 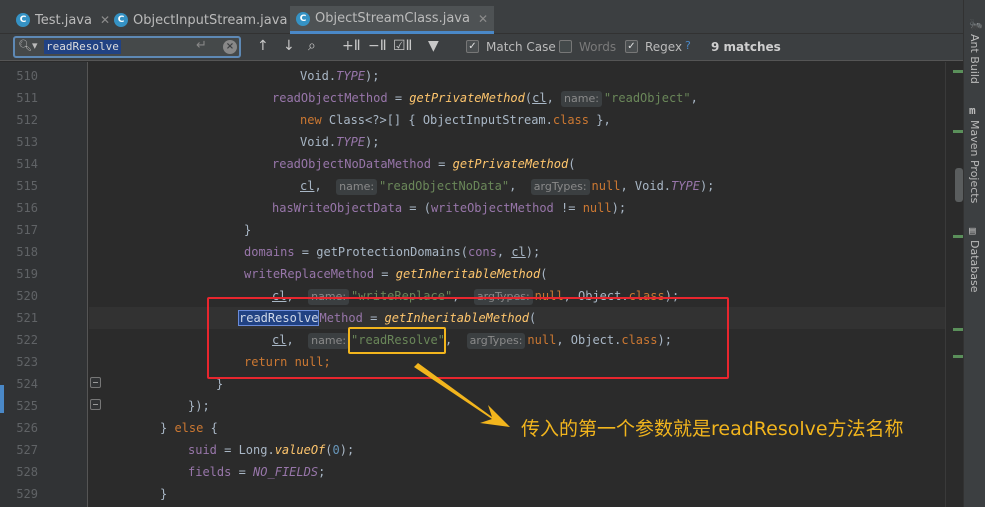 What do you see at coordinates (27, 494) in the screenshot?
I see `line-number: 529` at bounding box center [27, 494].